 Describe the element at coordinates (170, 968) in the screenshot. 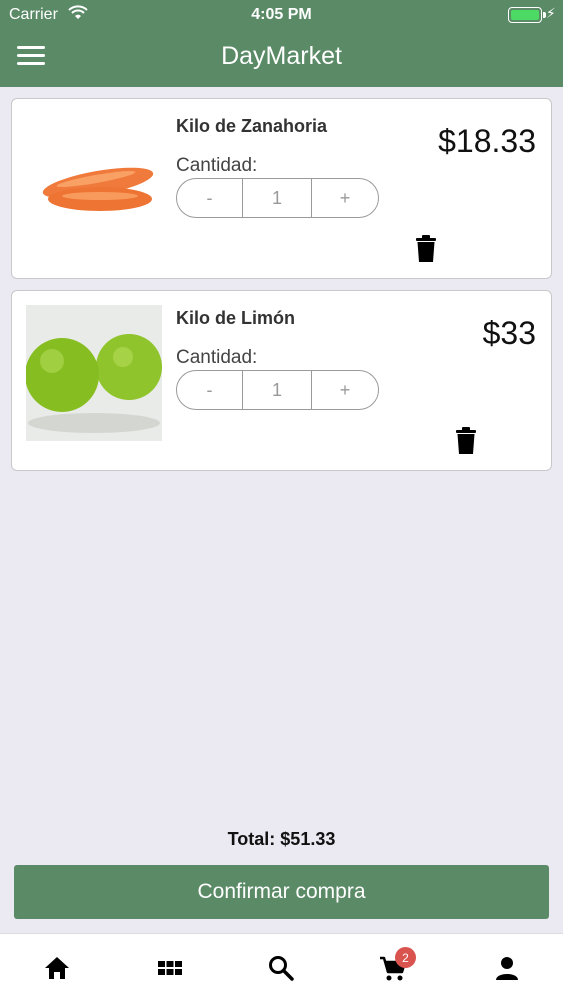

I see `grid-icon` at that location.